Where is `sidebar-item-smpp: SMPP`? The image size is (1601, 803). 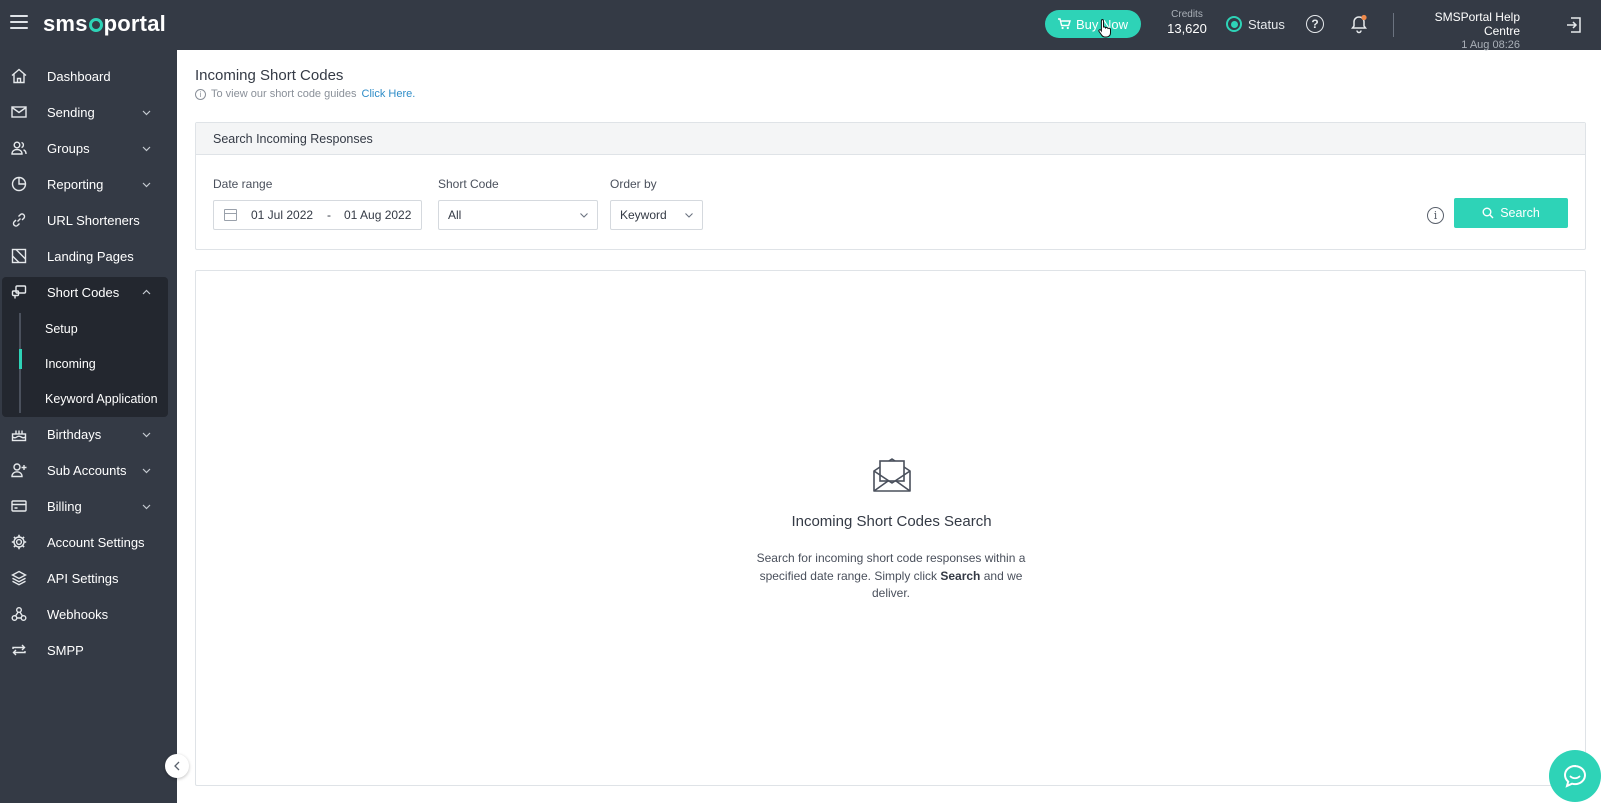
sidebar-item-smpp: SMPP is located at coordinates (88, 650).